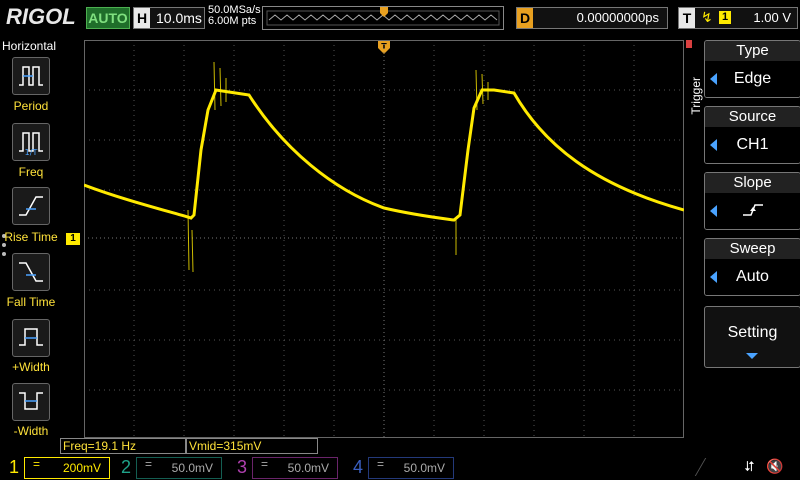 This screenshot has height=480, width=800. I want to click on timebase-display: H 10.0ms, so click(169, 18).